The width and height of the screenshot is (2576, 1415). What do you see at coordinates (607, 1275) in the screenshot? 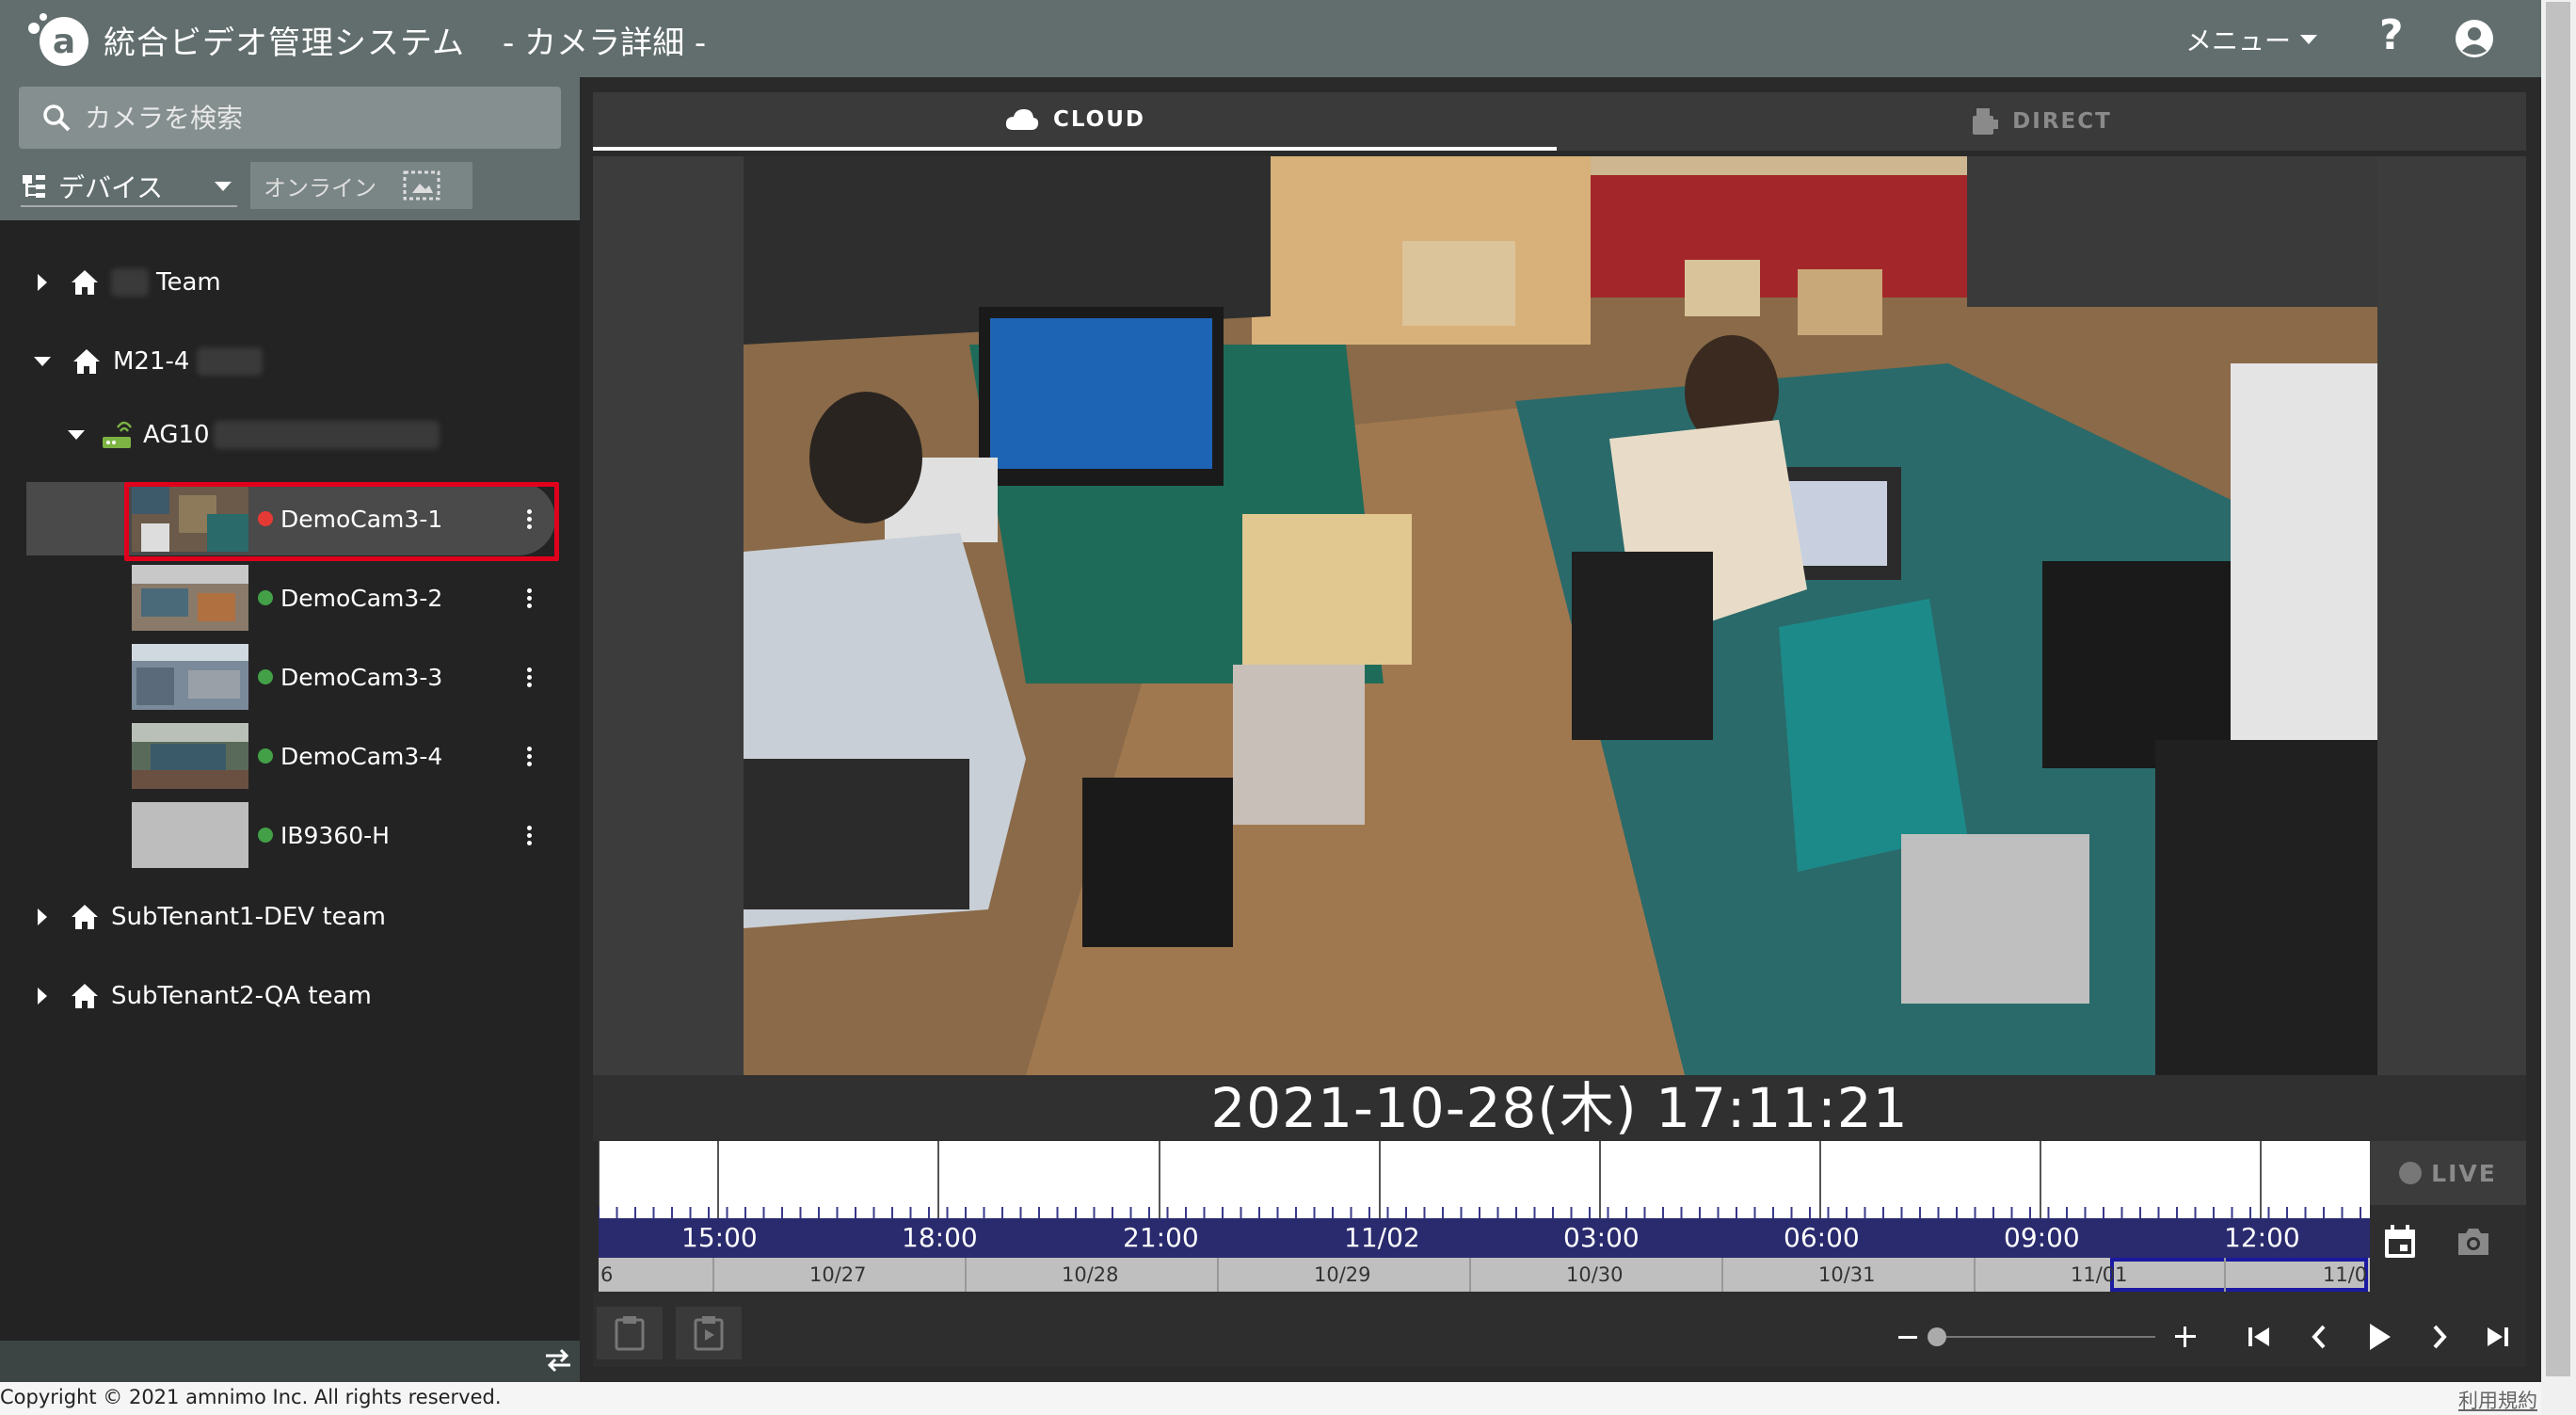
I see `timeline-day-label: 6` at bounding box center [607, 1275].